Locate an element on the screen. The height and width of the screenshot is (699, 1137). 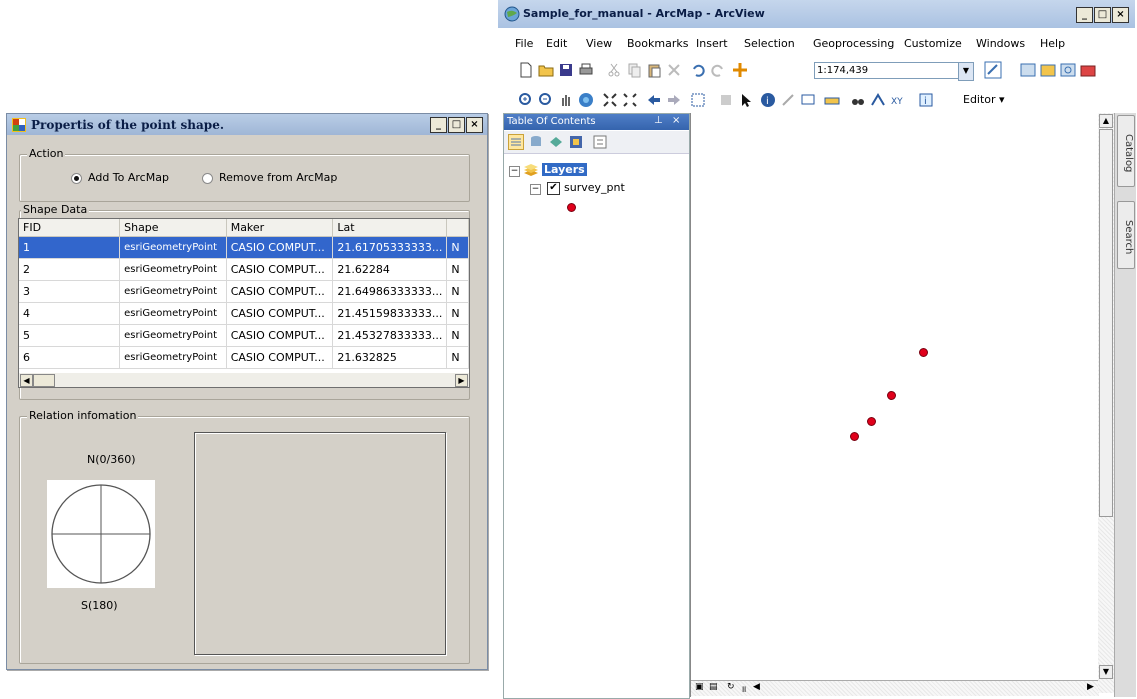
menu-selection: Selection is located at coordinates (769, 43).